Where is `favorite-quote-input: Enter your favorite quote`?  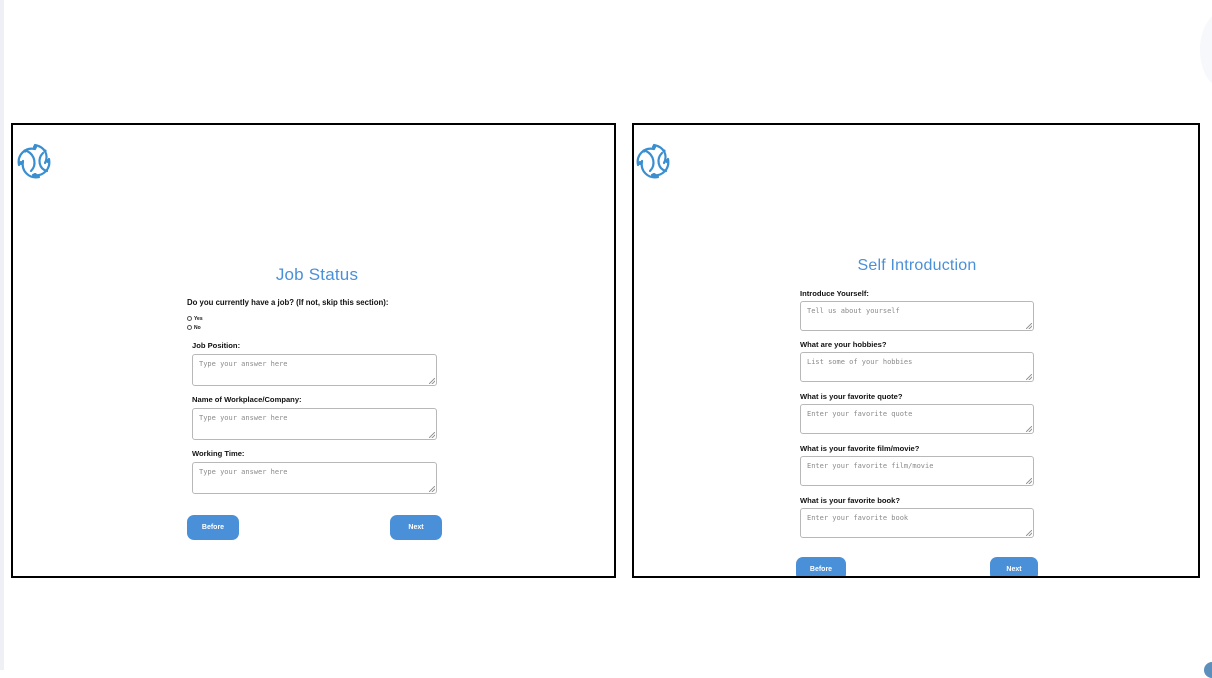 favorite-quote-input: Enter your favorite quote is located at coordinates (917, 419).